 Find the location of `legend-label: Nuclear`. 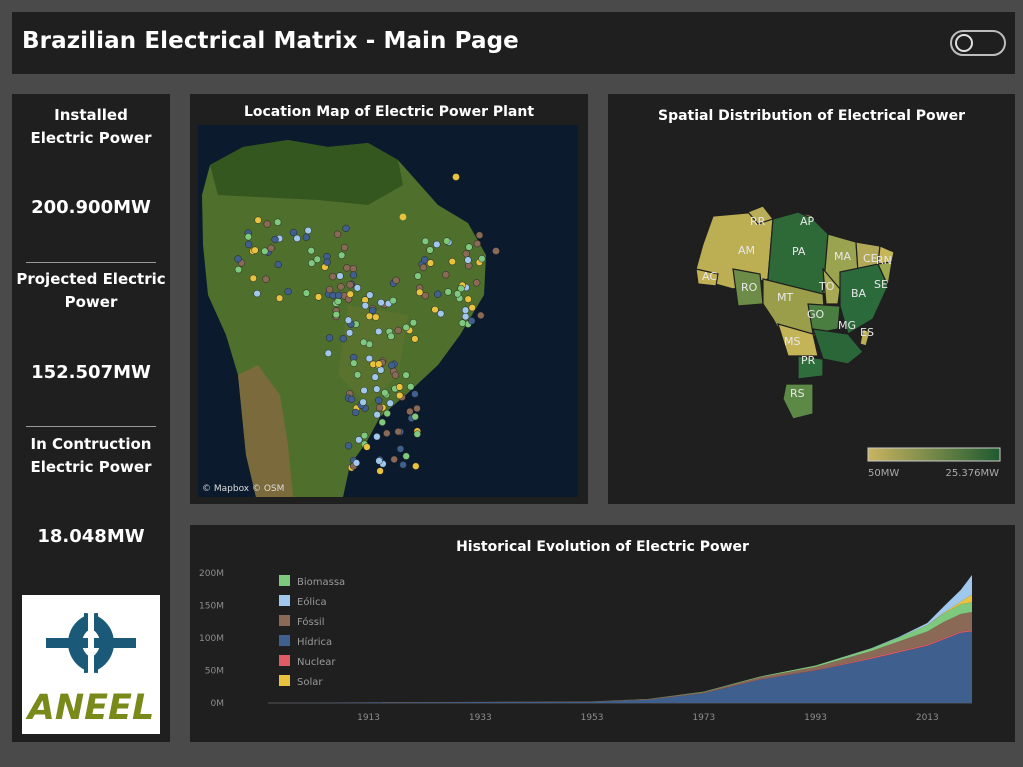

legend-label: Nuclear is located at coordinates (316, 662).